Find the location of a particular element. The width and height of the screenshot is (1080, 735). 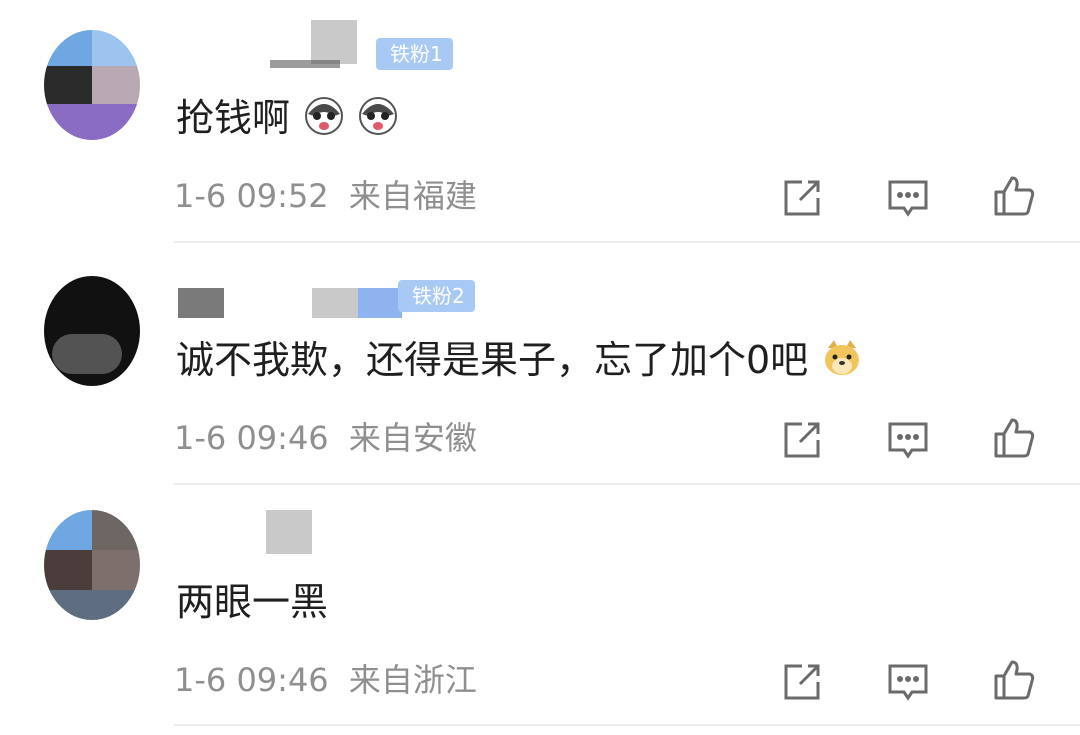

comment-text-content: 抢钱啊 is located at coordinates (233, 118).